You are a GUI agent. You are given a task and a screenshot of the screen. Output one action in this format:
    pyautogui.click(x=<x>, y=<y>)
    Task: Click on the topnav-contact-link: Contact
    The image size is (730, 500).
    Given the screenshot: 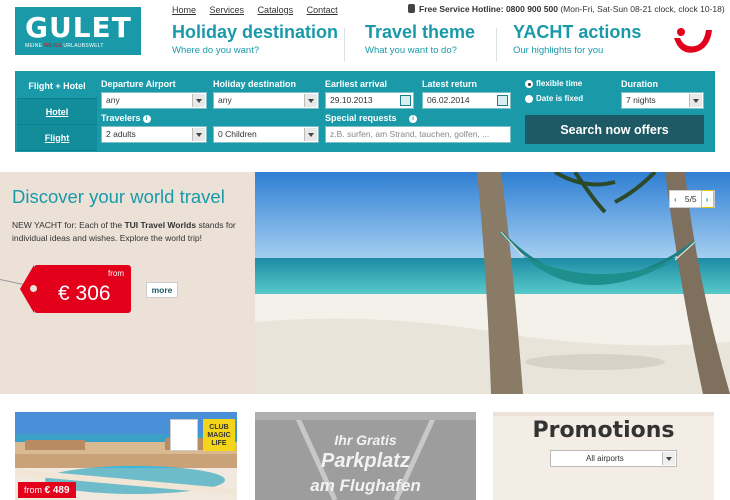 What is the action you would take?
    pyautogui.click(x=322, y=10)
    